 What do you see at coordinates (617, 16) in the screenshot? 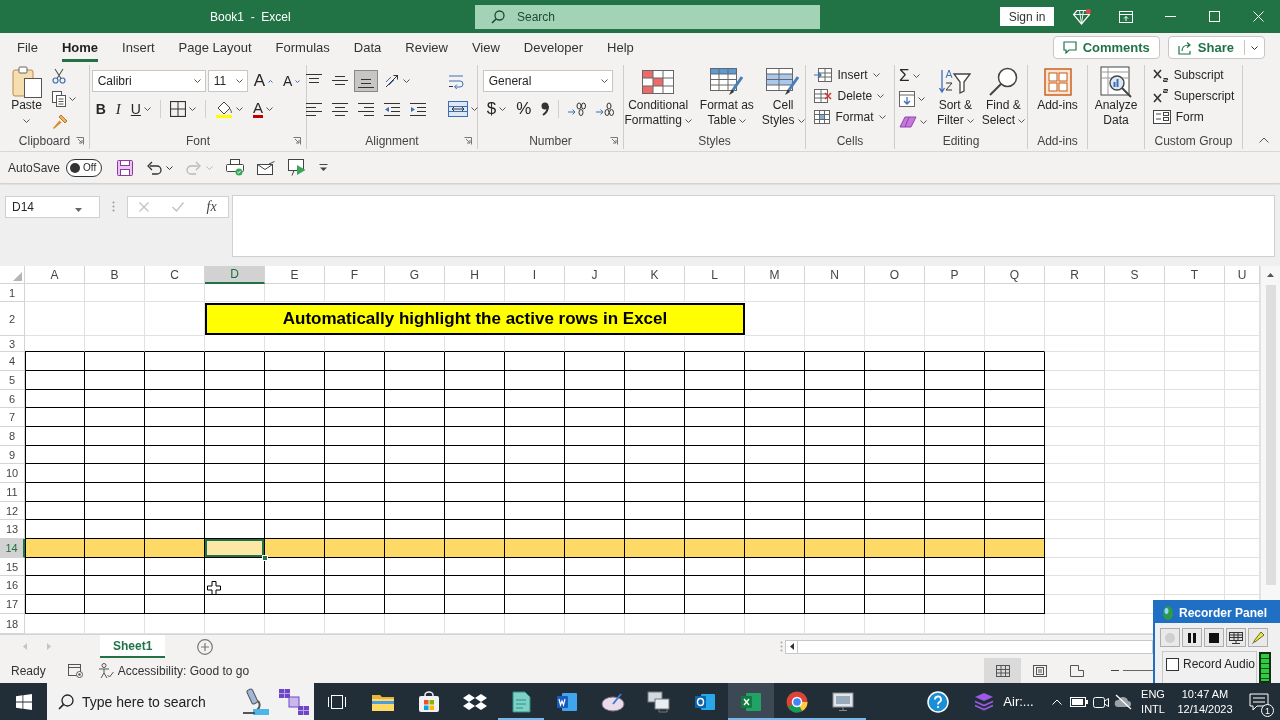
I see `search-input: Search` at bounding box center [617, 16].